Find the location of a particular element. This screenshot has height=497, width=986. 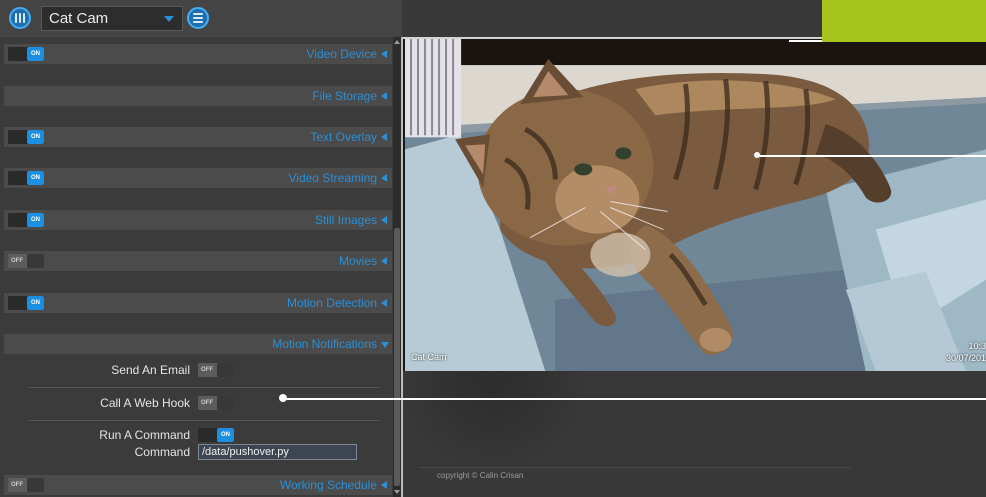

section-file-storage: File Storage is located at coordinates (198, 96).